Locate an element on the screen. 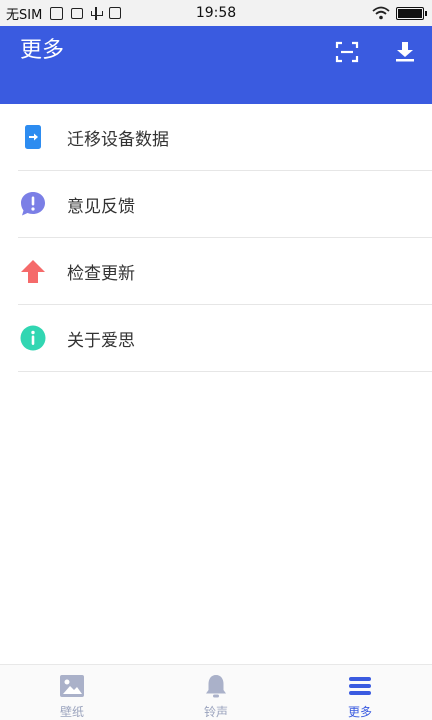 The height and width of the screenshot is (720, 432). battery-icon is located at coordinates (411, 13).